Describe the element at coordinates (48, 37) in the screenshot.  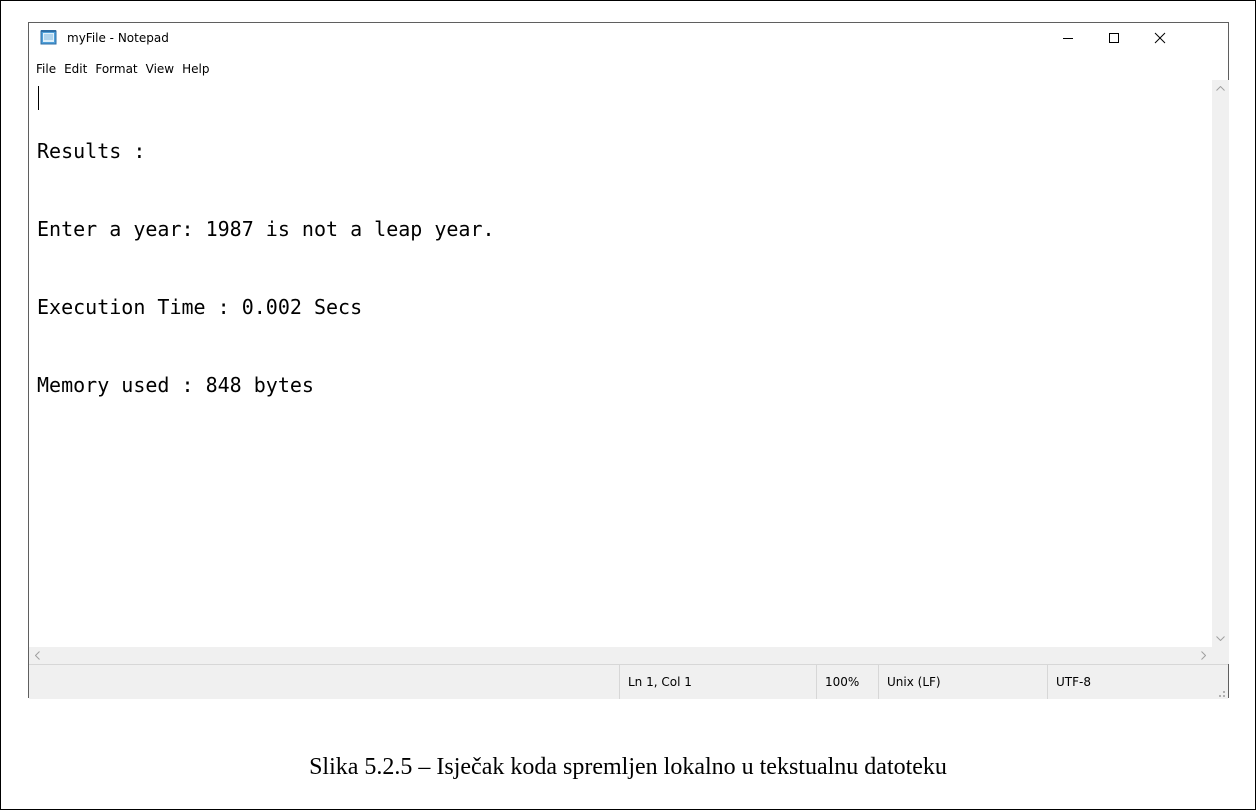
I see `notepad-icon` at that location.